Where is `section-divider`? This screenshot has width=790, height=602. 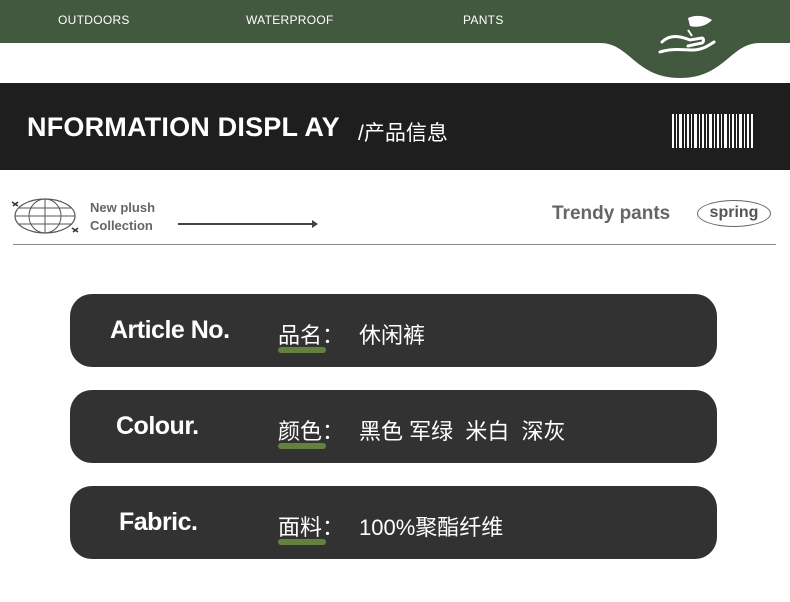
section-divider is located at coordinates (394, 244).